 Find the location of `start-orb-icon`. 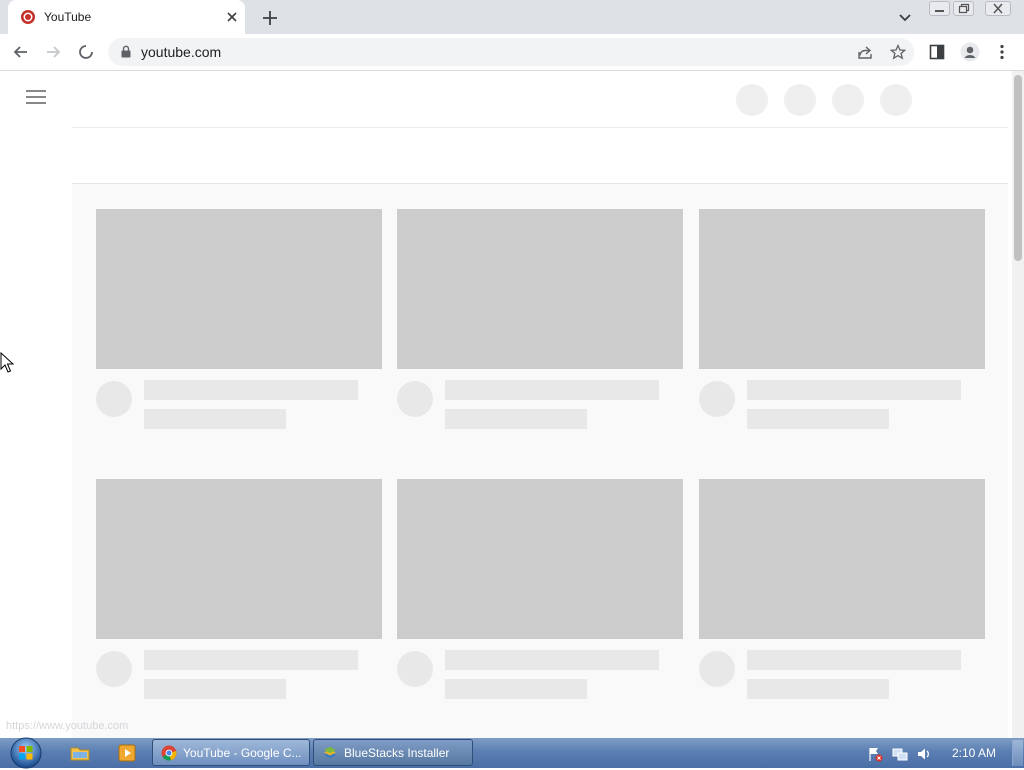

start-orb-icon is located at coordinates (26, 753).